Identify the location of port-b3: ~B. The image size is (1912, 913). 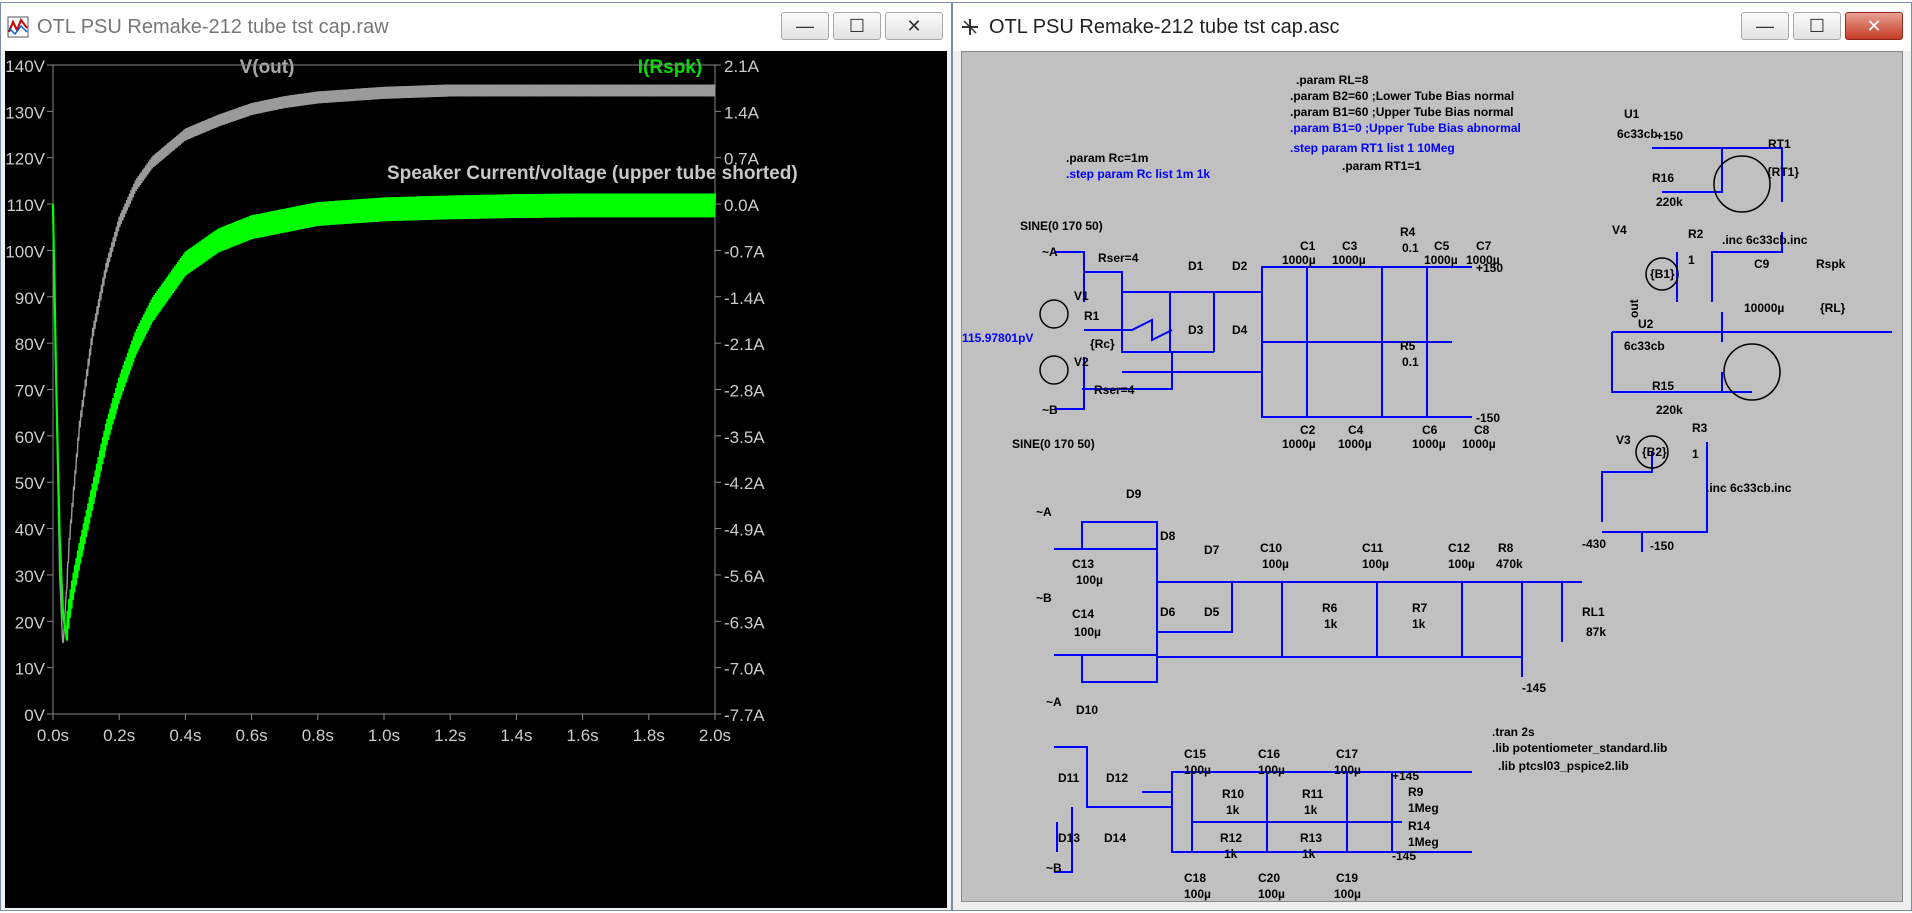
(1054, 868).